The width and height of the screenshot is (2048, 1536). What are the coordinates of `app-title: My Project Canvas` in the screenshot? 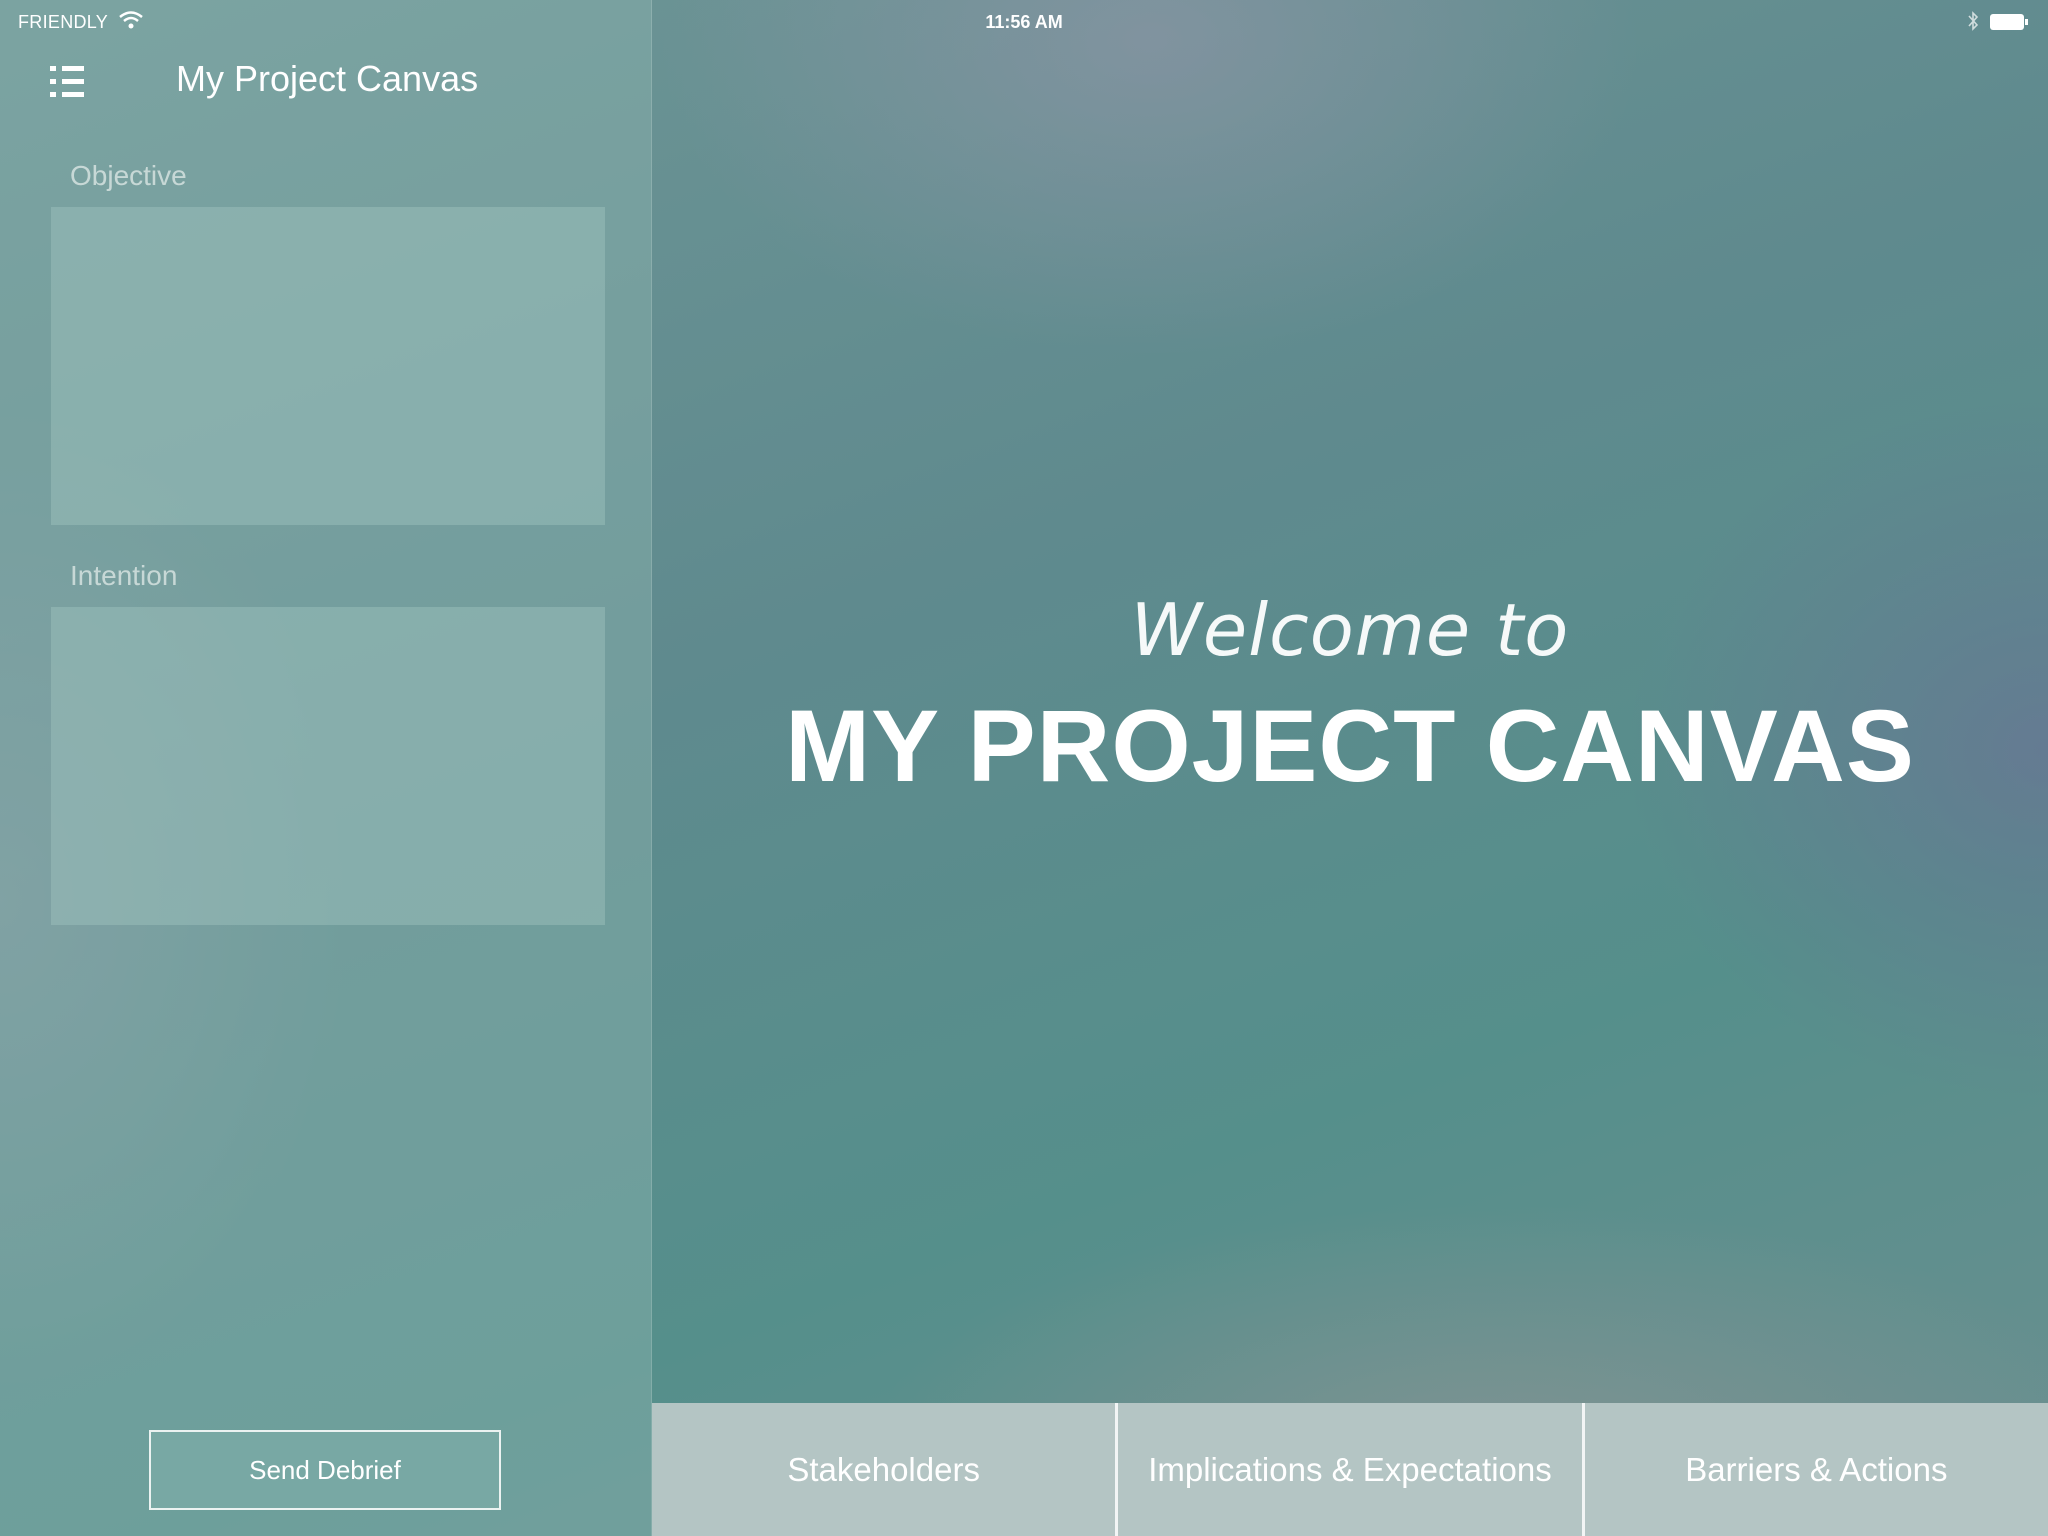 It's located at (327, 78).